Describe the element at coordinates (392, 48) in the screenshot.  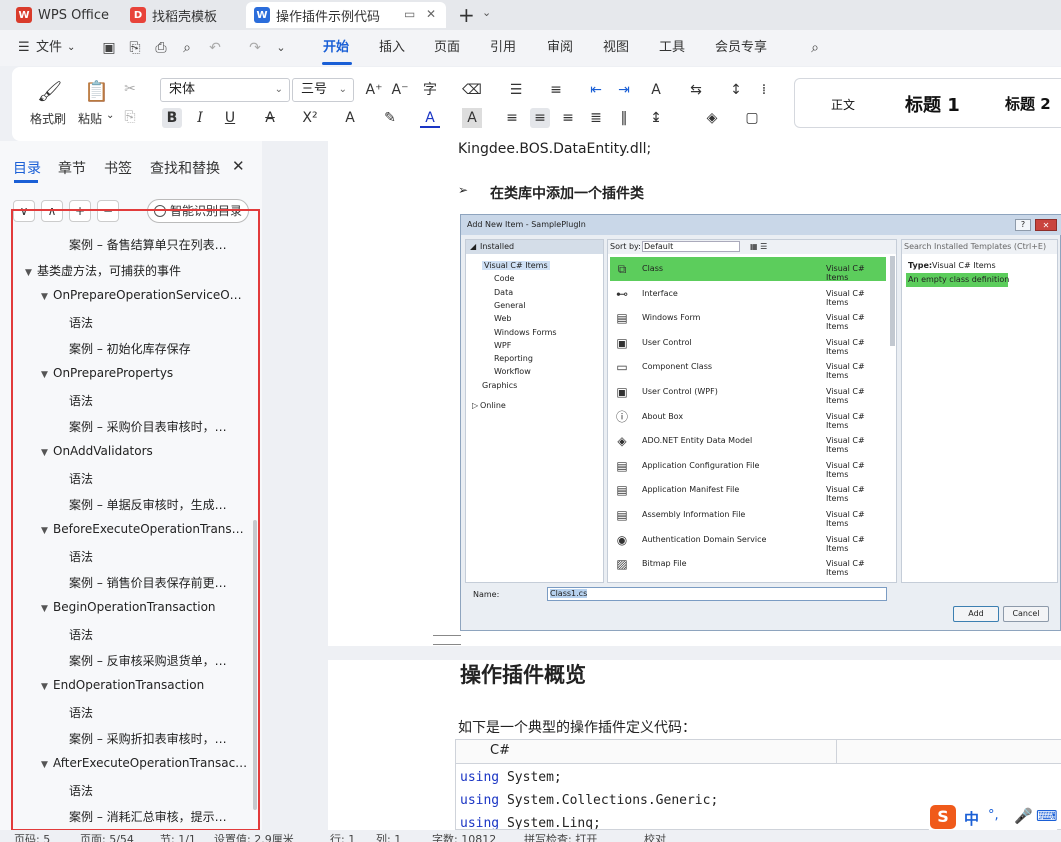
I see `menu-insert: 插入` at that location.